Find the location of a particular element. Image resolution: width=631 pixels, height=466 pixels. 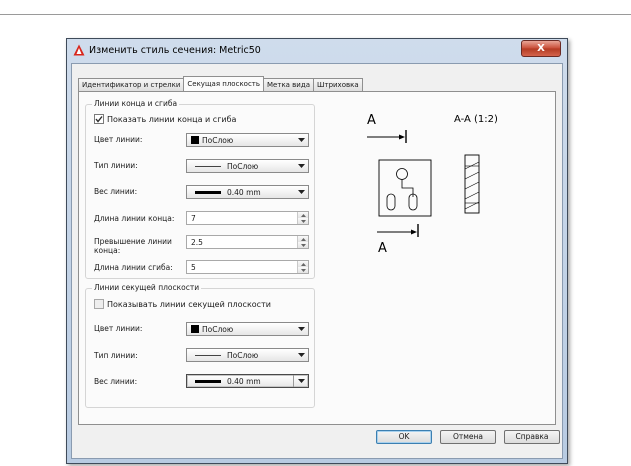

part-hole is located at coordinates (402, 174).